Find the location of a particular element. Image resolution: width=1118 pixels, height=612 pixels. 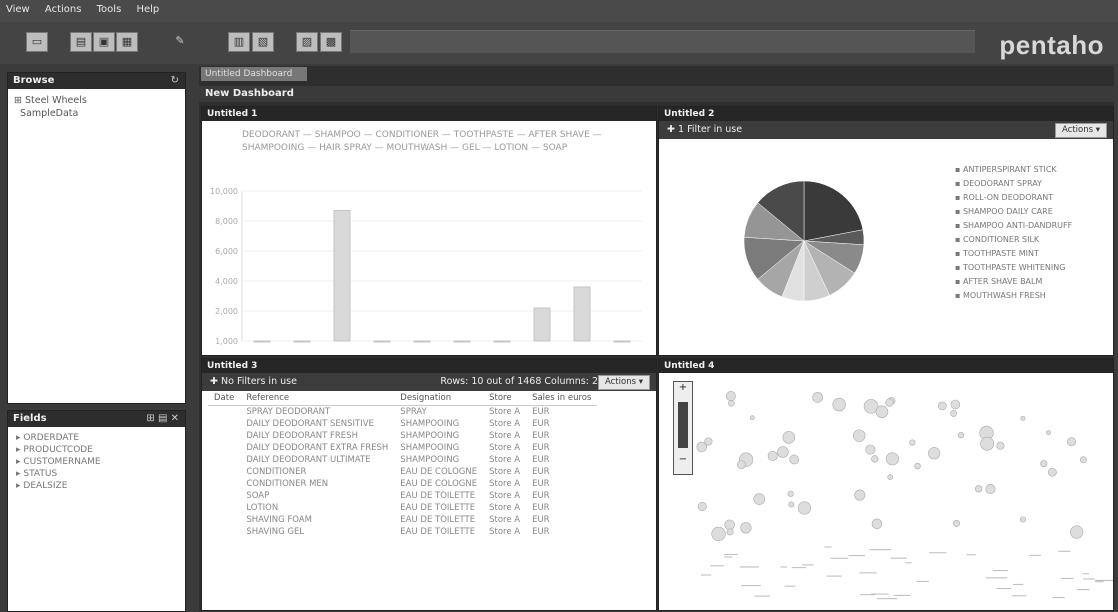

y-tick-label: 8,000 is located at coordinates (226, 221).